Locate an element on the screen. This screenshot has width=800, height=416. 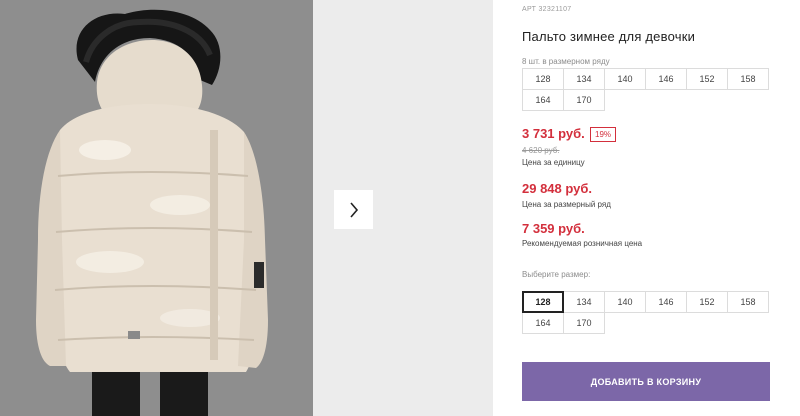
pack-size-cell: 128 is located at coordinates (543, 79).